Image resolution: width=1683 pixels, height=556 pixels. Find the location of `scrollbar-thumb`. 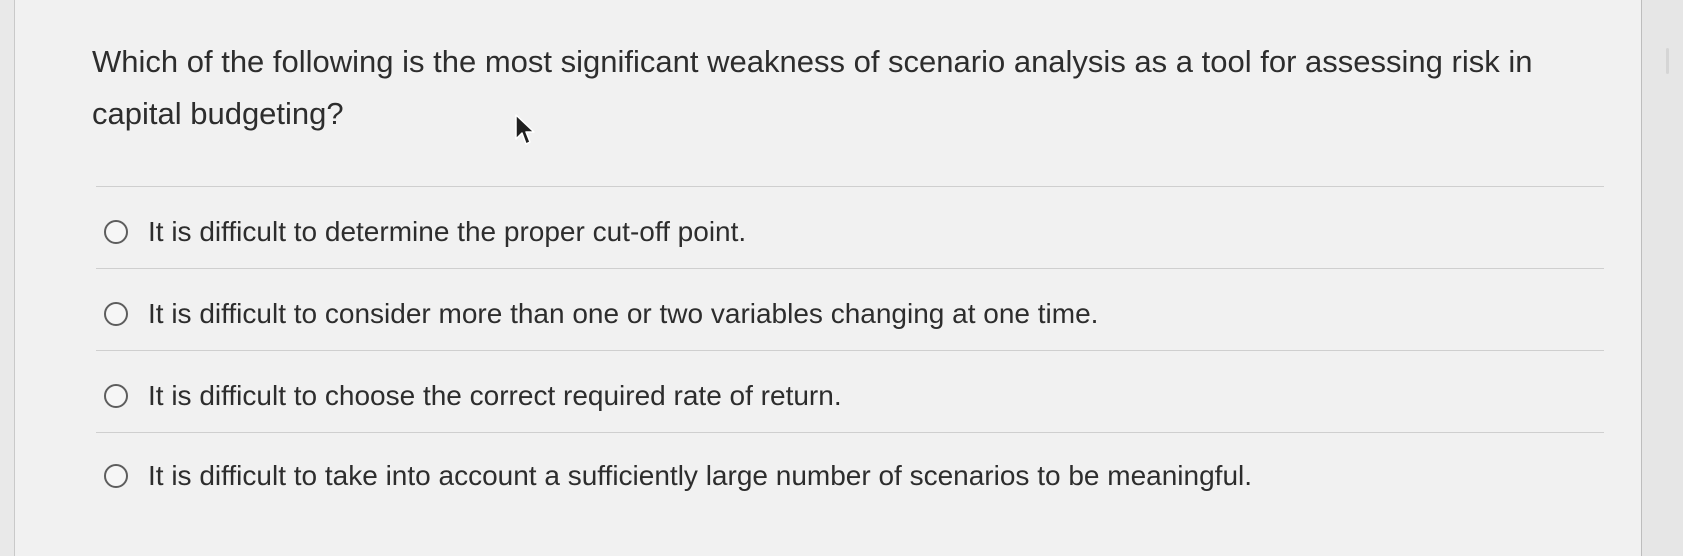

scrollbar-thumb is located at coordinates (1667, 61).